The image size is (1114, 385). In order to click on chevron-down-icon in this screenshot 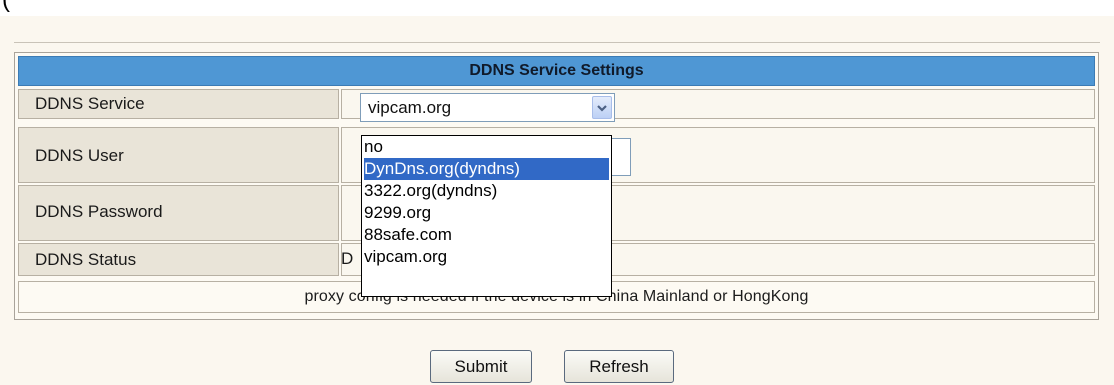, I will do `click(602, 107)`.